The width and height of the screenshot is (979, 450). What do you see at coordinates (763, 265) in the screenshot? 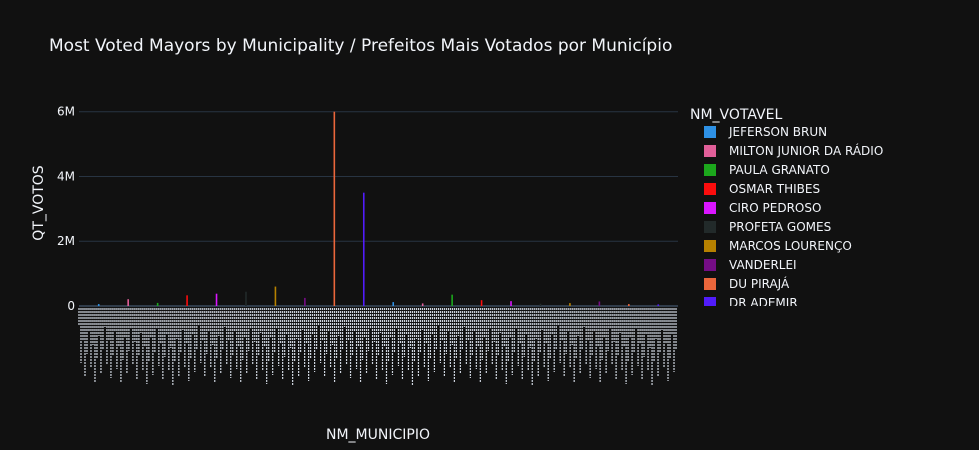
I see `legend-label: VANDERLEI` at bounding box center [763, 265].